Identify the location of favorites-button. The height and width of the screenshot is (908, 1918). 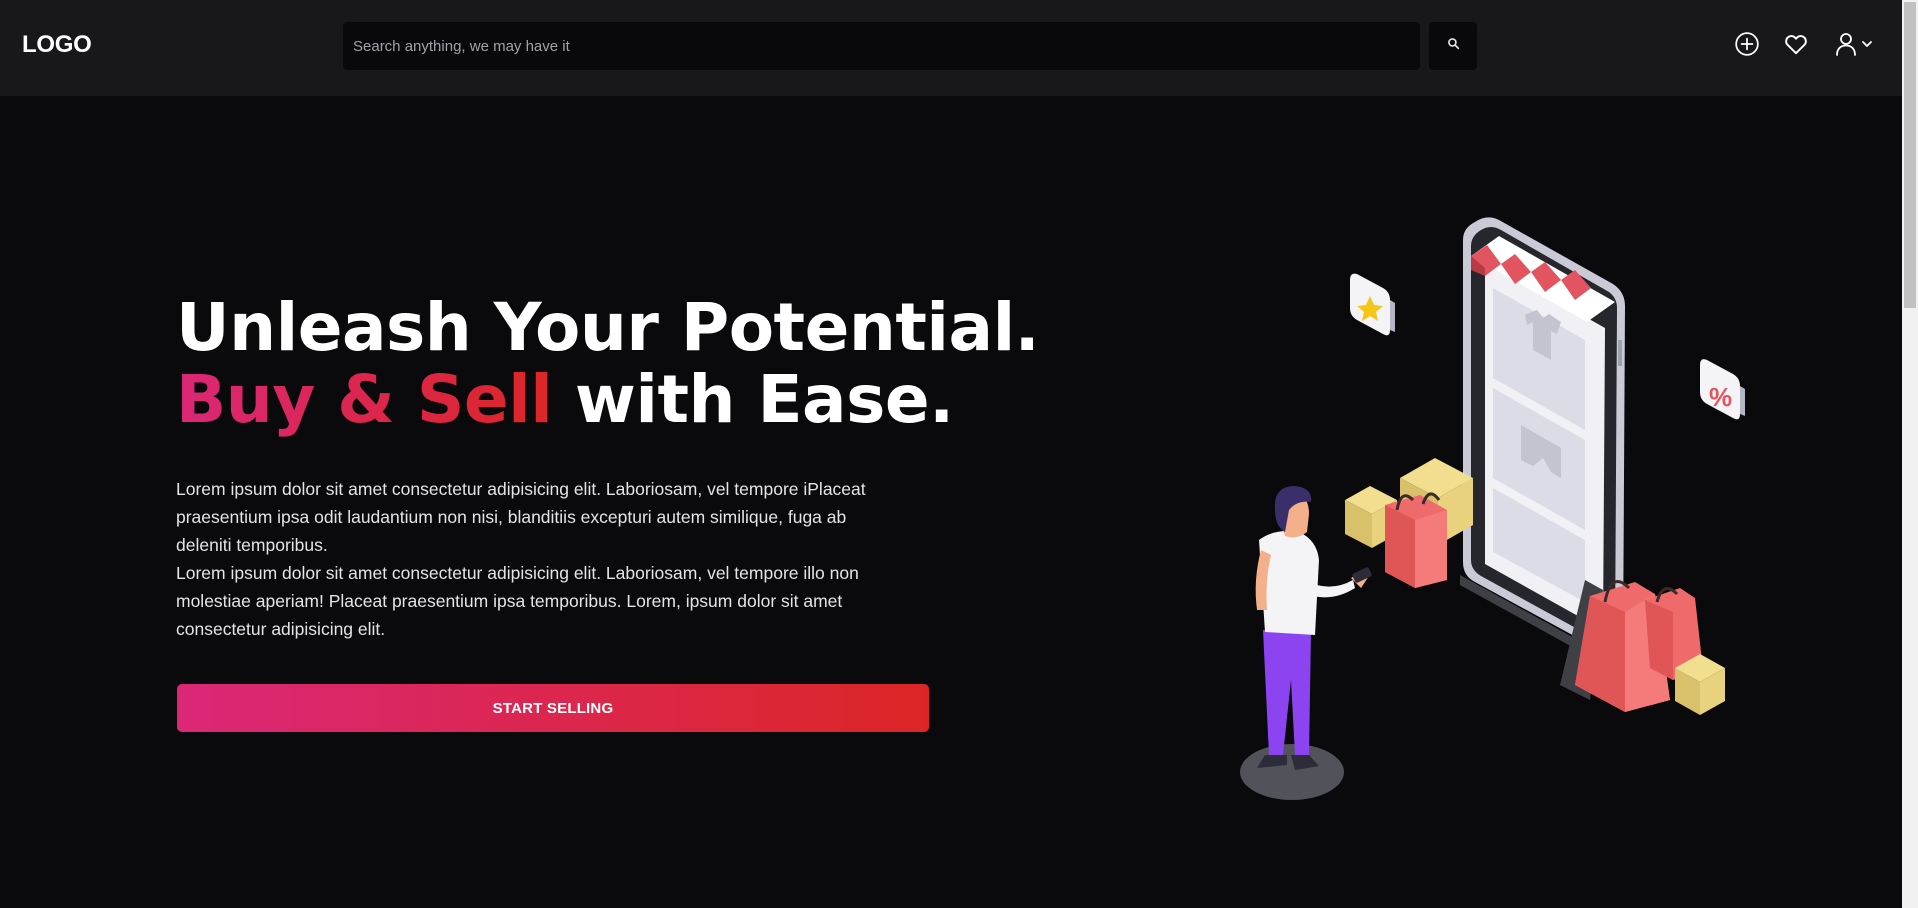
(1796, 46).